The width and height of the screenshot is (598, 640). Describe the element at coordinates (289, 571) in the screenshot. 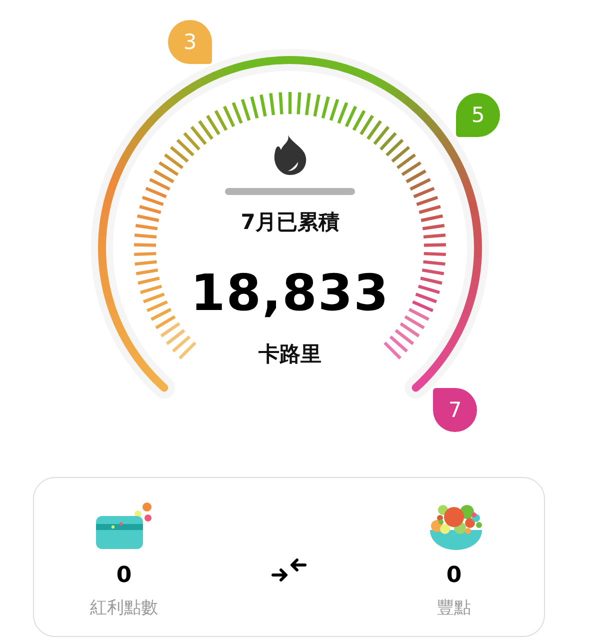

I see `exchange-arrows-icon` at that location.